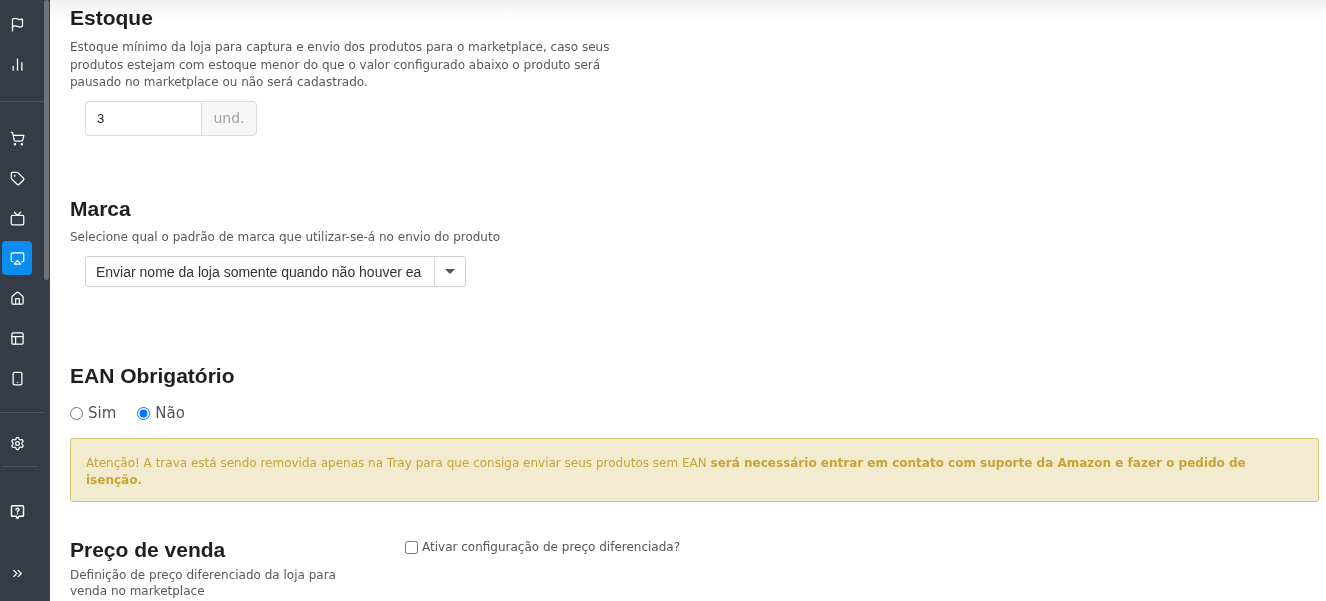 This screenshot has width=1326, height=601. What do you see at coordinates (17, 138) in the screenshot?
I see `cart-icon` at bounding box center [17, 138].